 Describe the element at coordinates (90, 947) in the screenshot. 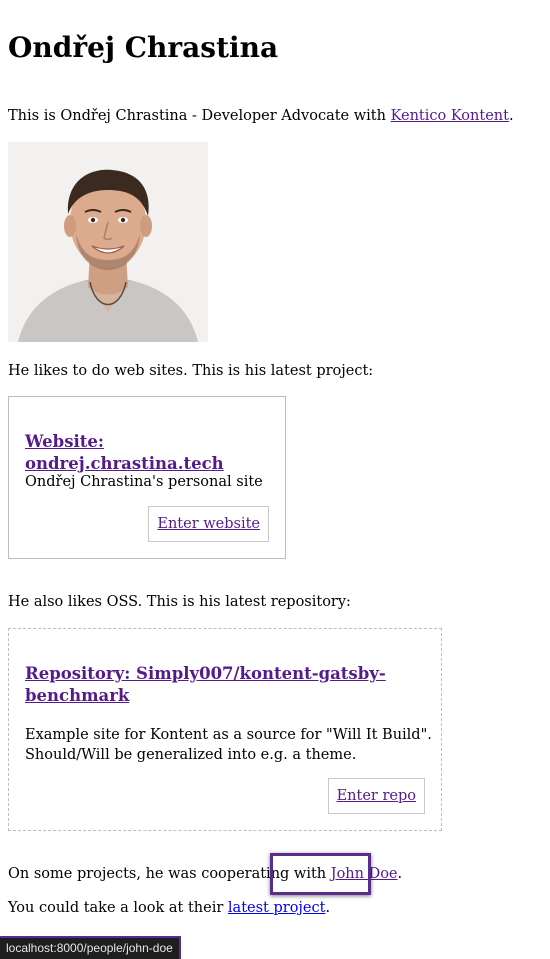

I see `status-bar-url: localhost:8000/people/john-doe` at that location.